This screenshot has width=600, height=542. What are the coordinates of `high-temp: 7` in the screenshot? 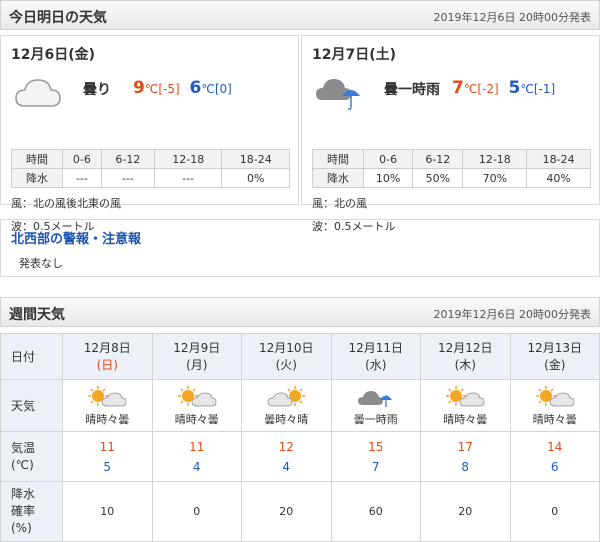 It's located at (458, 88).